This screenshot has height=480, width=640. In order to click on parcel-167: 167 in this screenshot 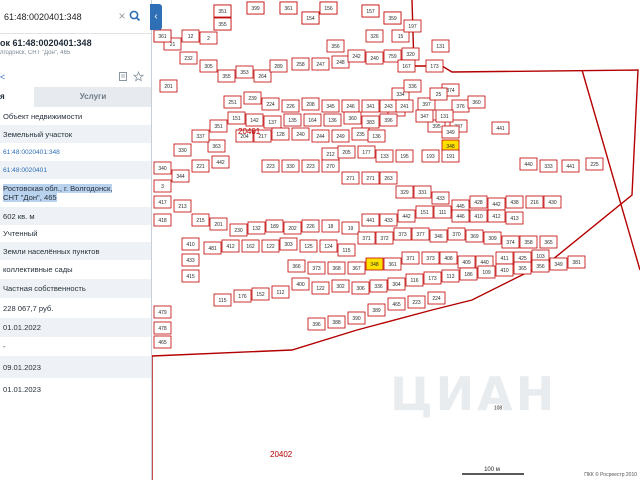, I will do `click(406, 66)`.